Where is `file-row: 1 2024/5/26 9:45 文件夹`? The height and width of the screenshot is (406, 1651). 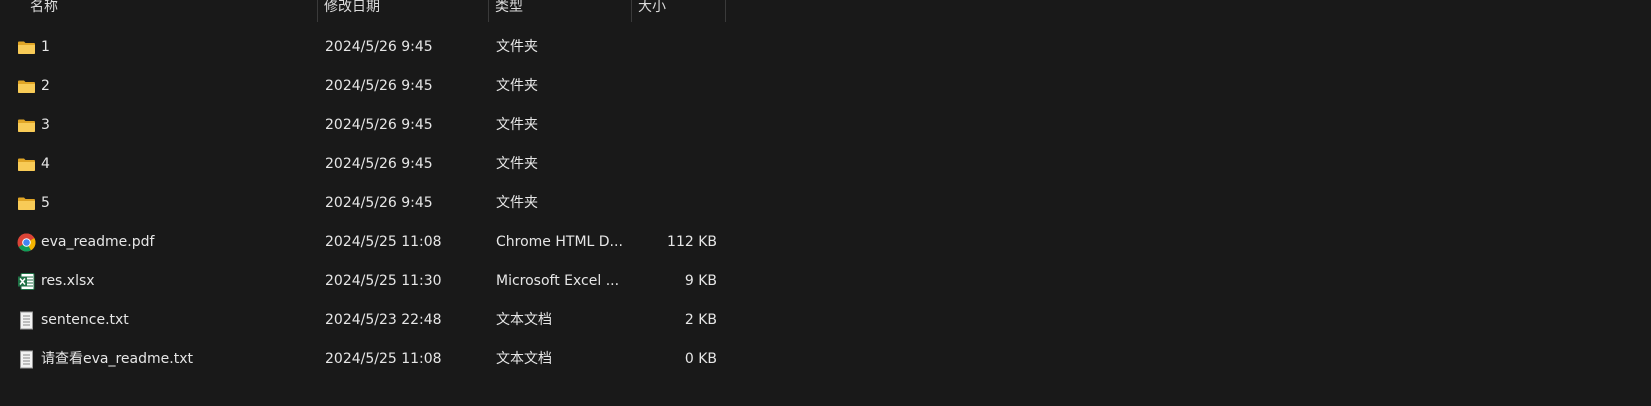 file-row: 1 2024/5/26 9:45 文件夹 is located at coordinates (825, 47).